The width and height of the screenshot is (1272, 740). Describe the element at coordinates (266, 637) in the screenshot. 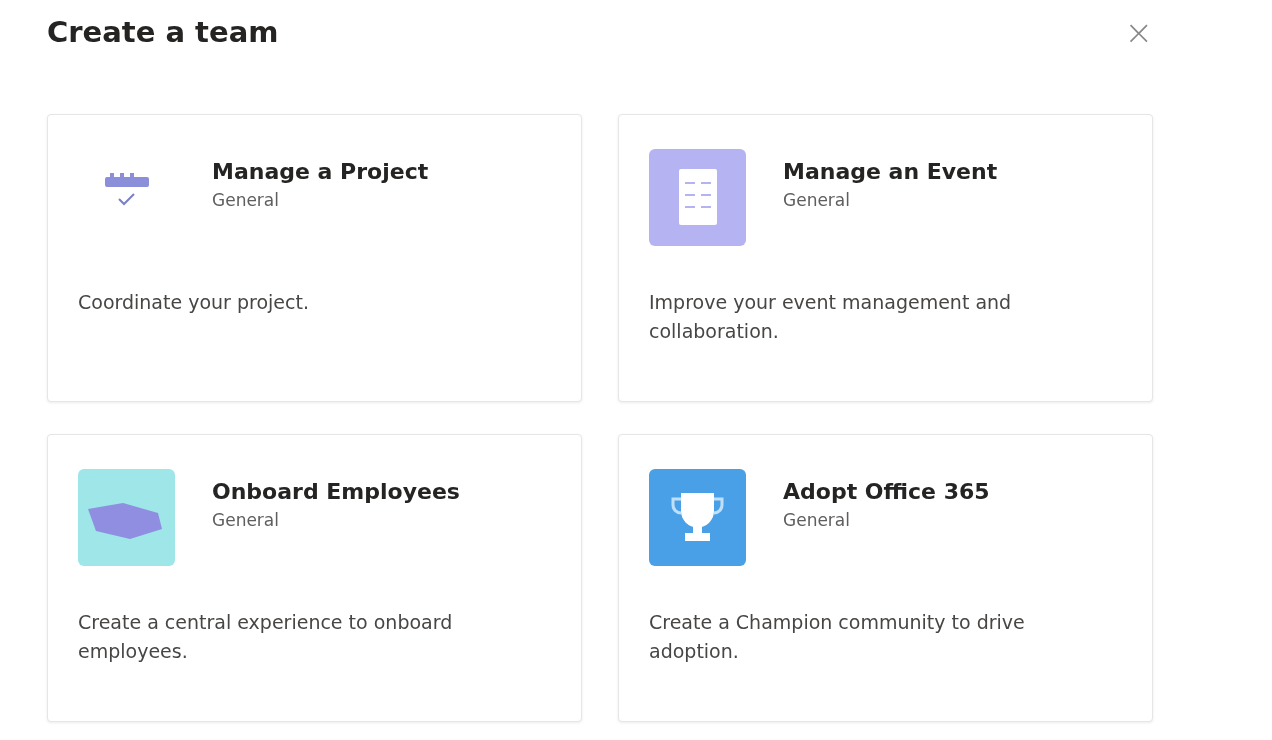

I see `template-description: Create a central experience to onboard employees.` at that location.